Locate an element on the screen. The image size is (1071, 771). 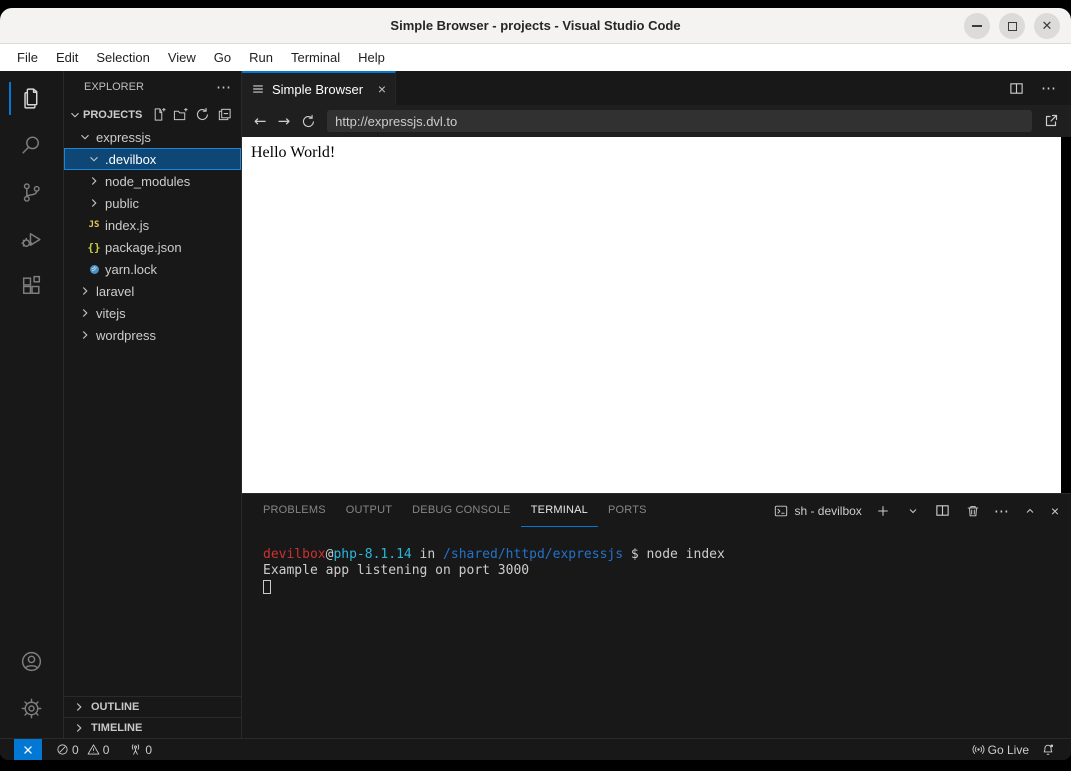
panel-tab-debug-console: DEBUG CONSOLE is located at coordinates (461, 510).